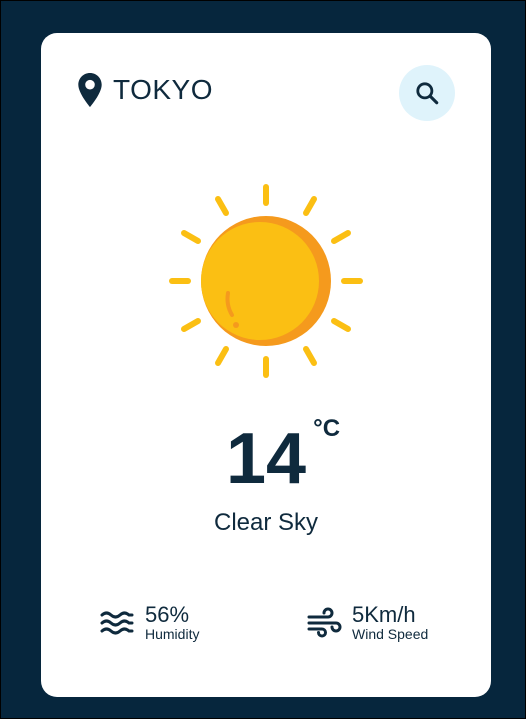 The width and height of the screenshot is (526, 719). I want to click on search-icon, so click(427, 93).